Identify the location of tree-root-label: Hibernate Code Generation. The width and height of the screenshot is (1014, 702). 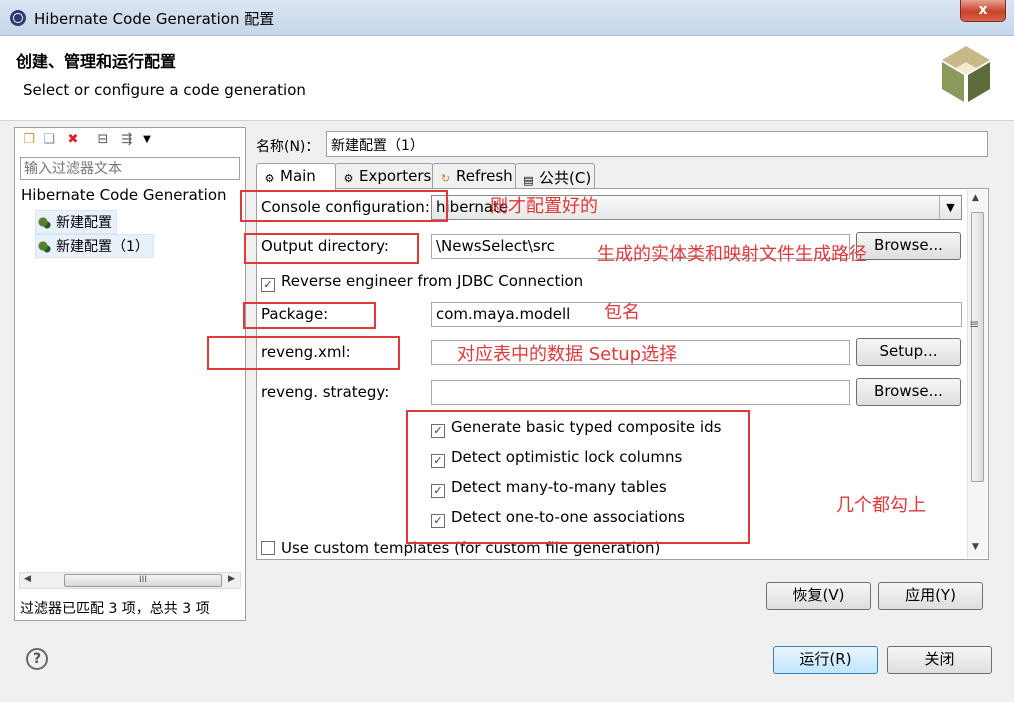
(124, 195).